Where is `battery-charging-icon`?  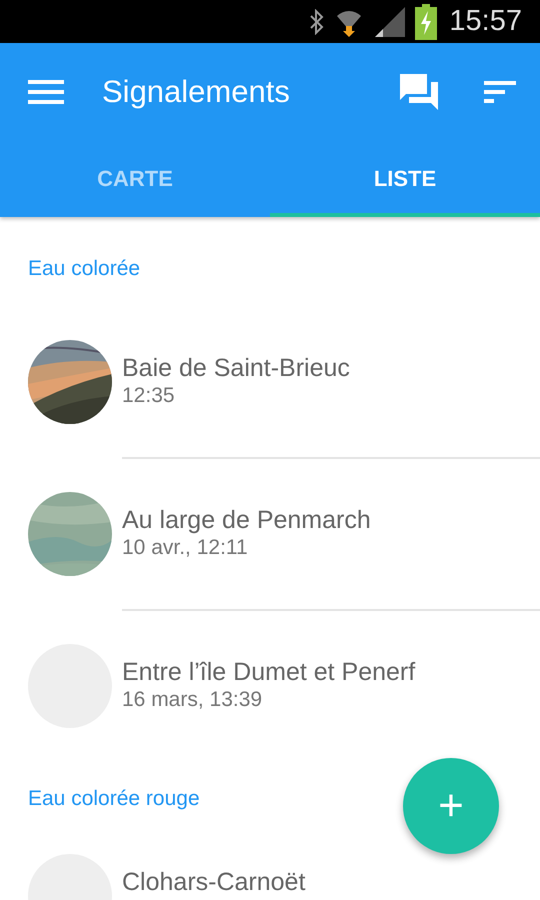 battery-charging-icon is located at coordinates (426, 22).